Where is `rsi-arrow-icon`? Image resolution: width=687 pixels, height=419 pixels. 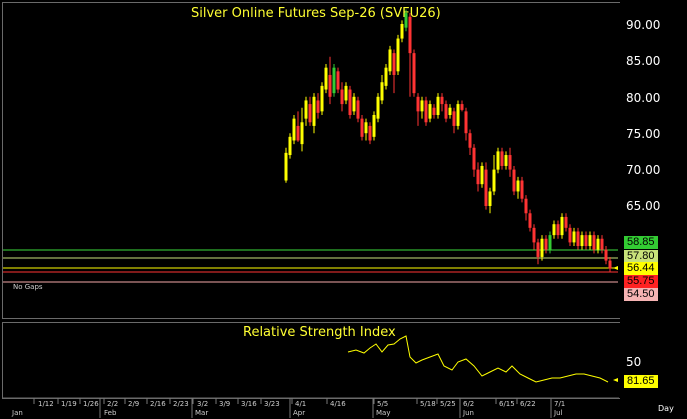 rsi-arrow-icon is located at coordinates (615, 380).